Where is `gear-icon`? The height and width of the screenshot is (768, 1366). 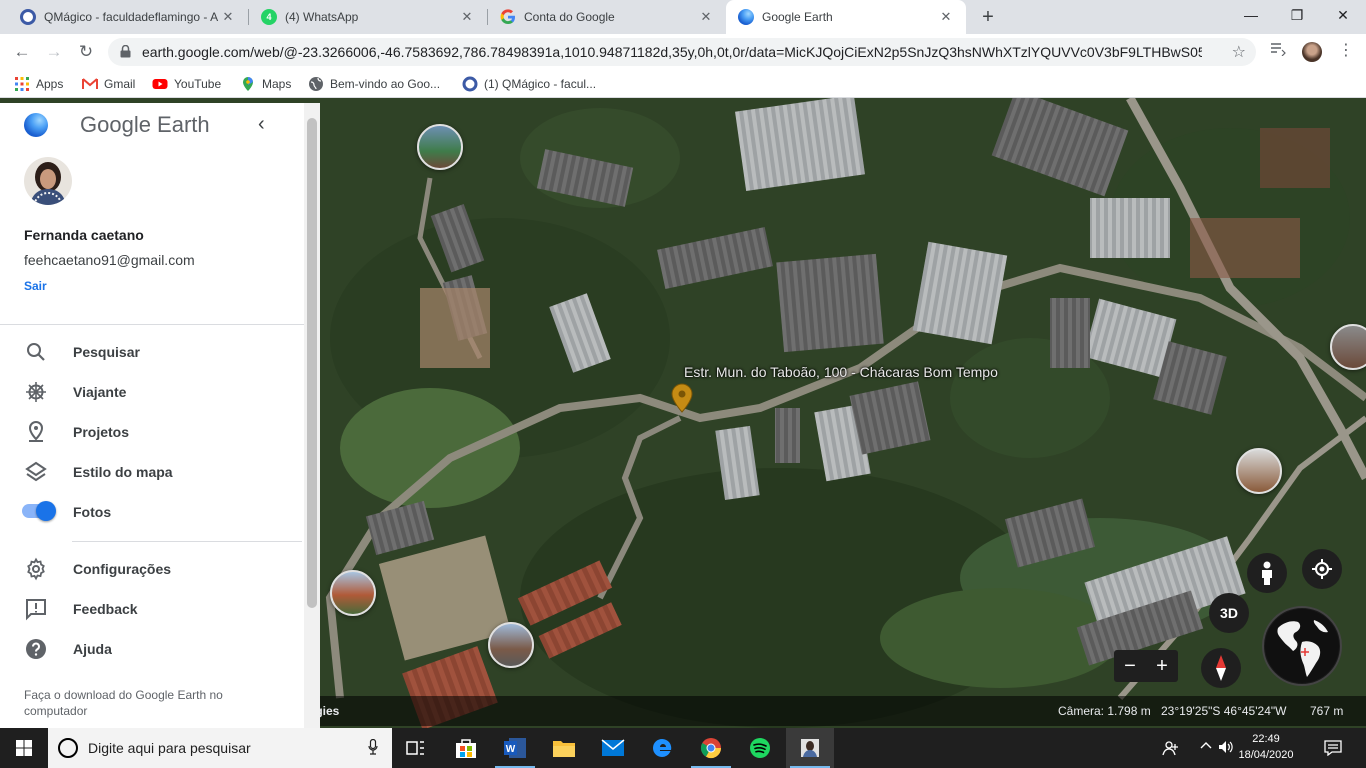
gear-icon is located at coordinates (36, 569).